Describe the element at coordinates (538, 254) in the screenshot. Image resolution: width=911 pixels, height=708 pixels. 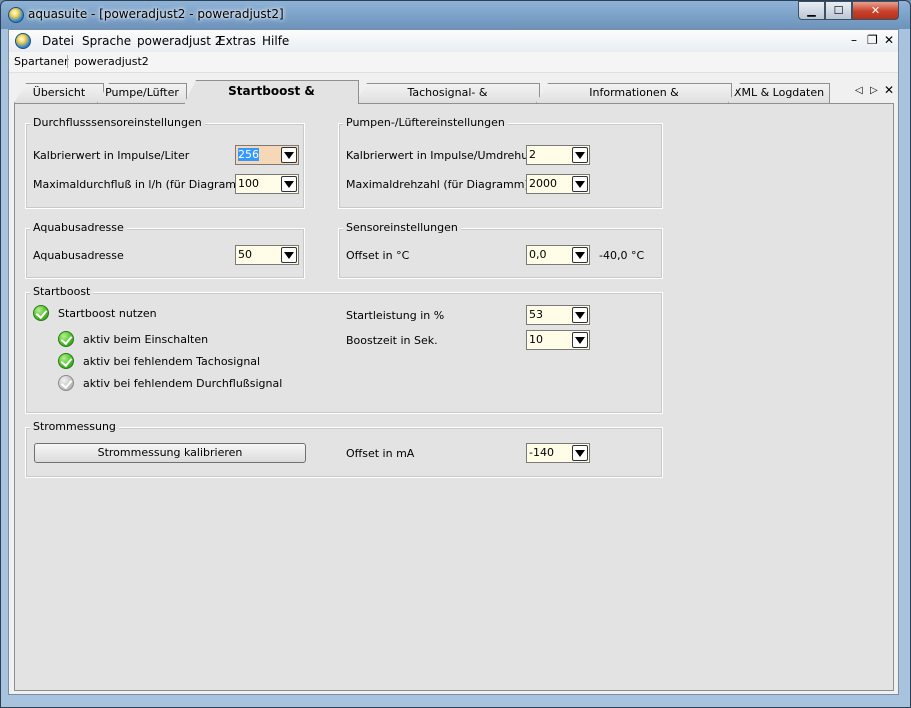
I see `sensor-offset-value: 0,0` at that location.